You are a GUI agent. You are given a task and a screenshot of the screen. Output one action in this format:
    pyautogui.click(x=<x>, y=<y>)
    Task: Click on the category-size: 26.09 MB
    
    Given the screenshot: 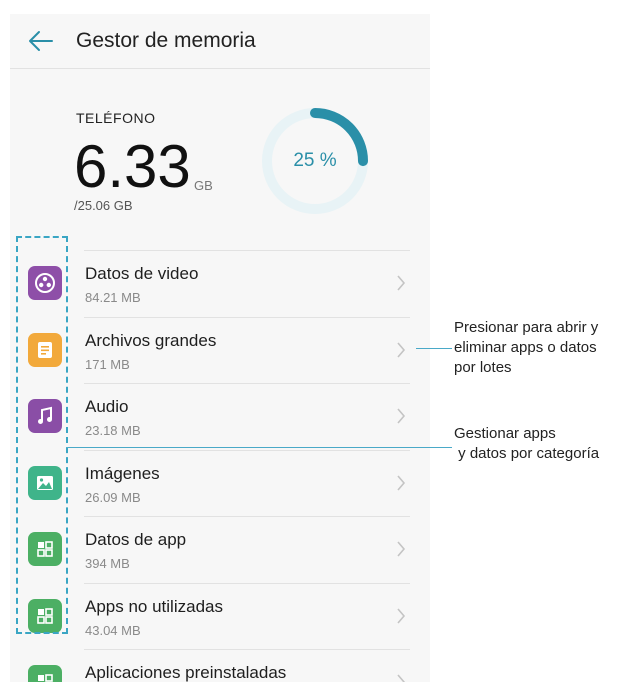 What is the action you would take?
    pyautogui.click(x=113, y=497)
    